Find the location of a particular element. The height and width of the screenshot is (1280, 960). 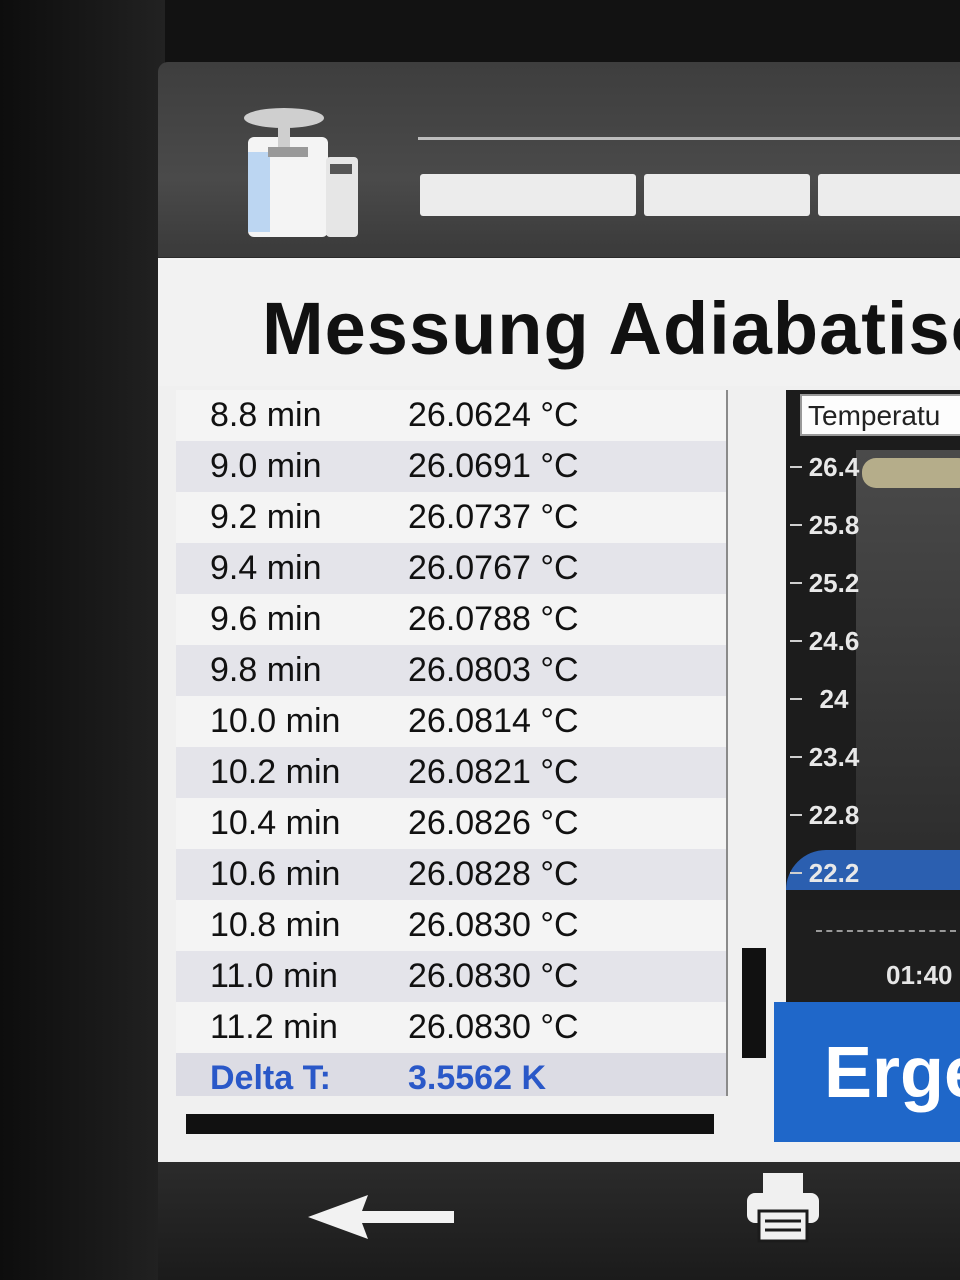

table-row: 11.2 min 26.0830 °C is located at coordinates (451, 1027).